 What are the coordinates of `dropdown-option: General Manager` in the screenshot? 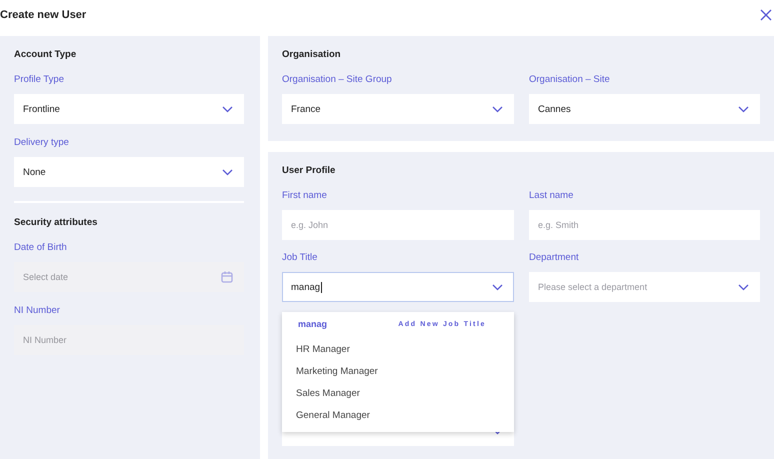 It's located at (398, 415).